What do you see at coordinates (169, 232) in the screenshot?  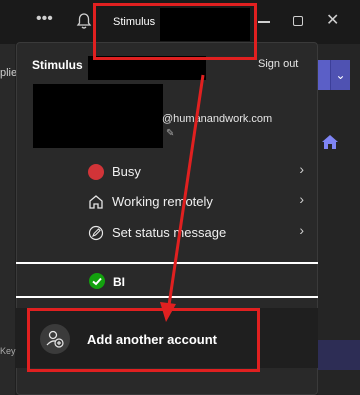 I see `status-label: Set status message` at bounding box center [169, 232].